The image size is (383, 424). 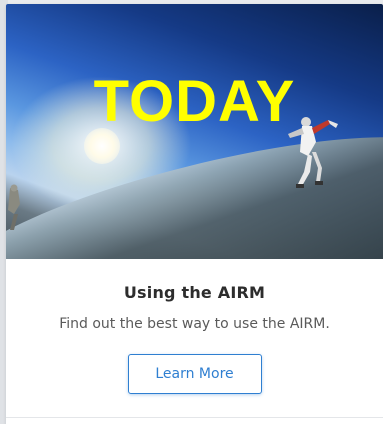 What do you see at coordinates (194, 374) in the screenshot?
I see `learn-more-button: Learn More` at bounding box center [194, 374].